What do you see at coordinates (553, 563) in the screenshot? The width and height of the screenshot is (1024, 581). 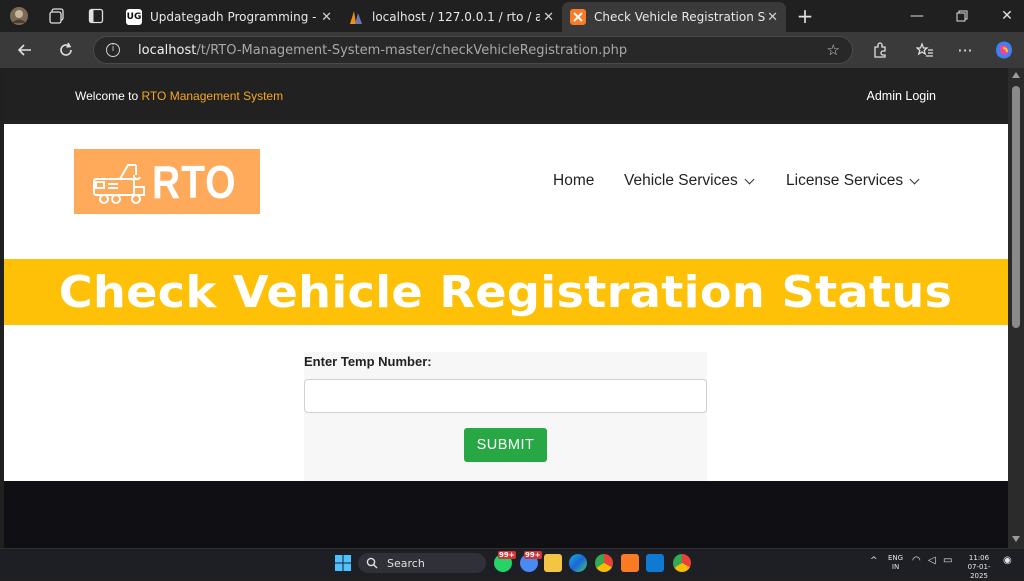 I see `file-explorer-icon` at bounding box center [553, 563].